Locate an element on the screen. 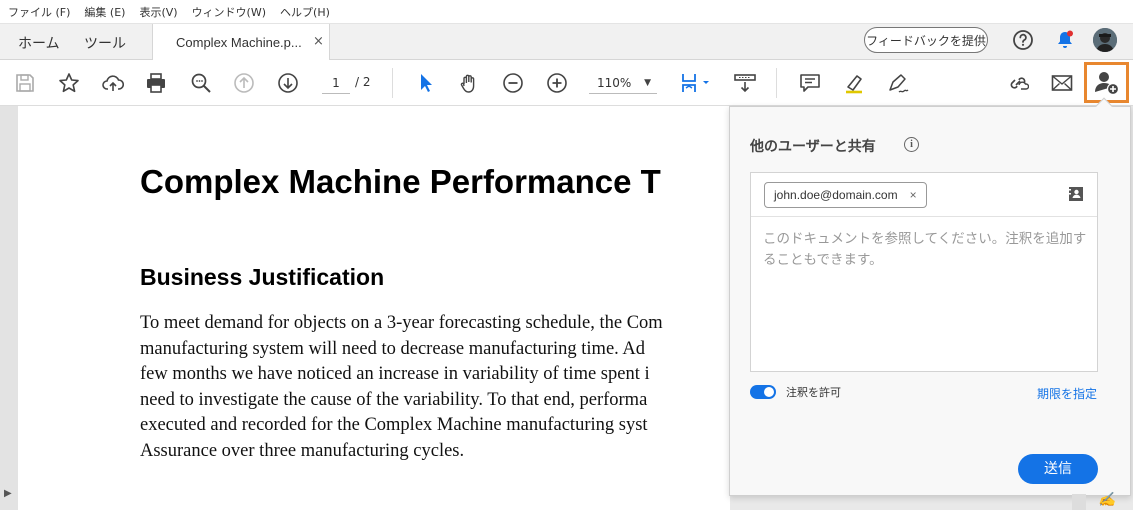  zoom-search-icon is located at coordinates (201, 83).